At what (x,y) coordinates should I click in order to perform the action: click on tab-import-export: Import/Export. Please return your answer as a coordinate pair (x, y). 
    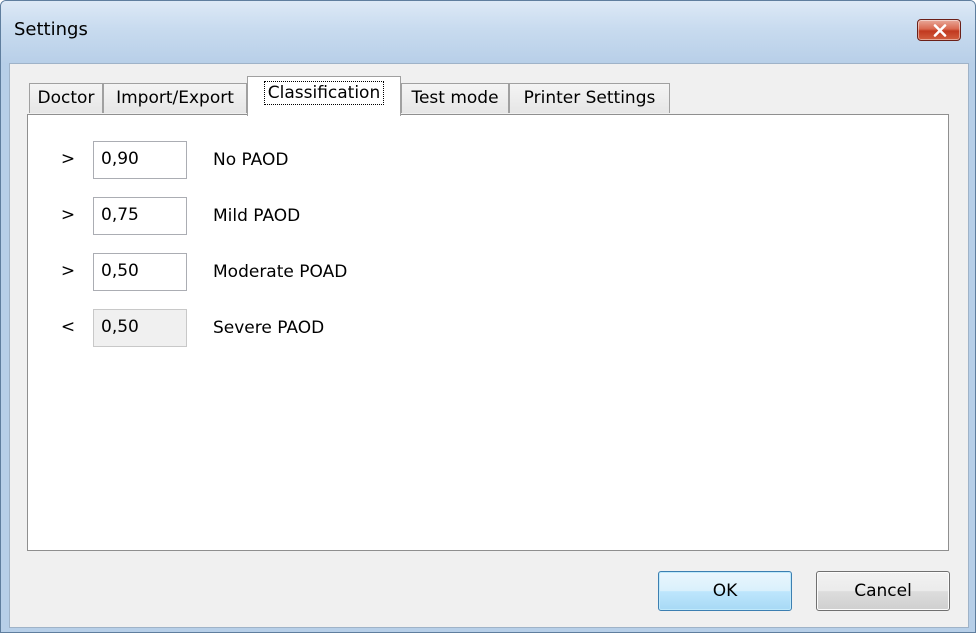
    Looking at the image, I should click on (175, 98).